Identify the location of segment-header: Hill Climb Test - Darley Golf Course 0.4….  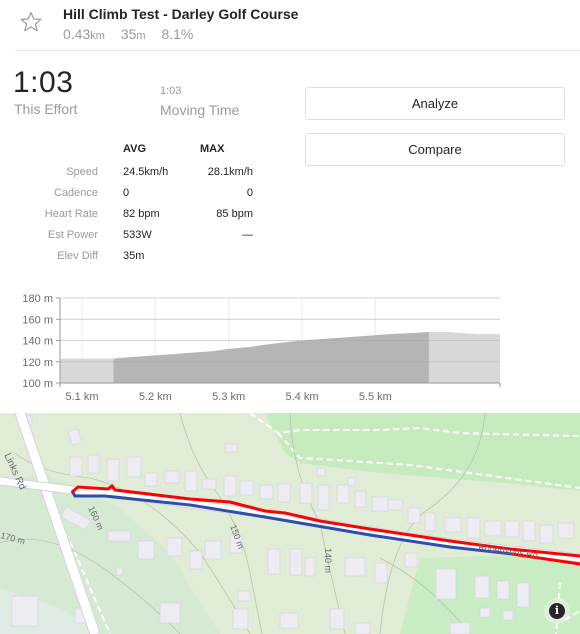
(290, 25).